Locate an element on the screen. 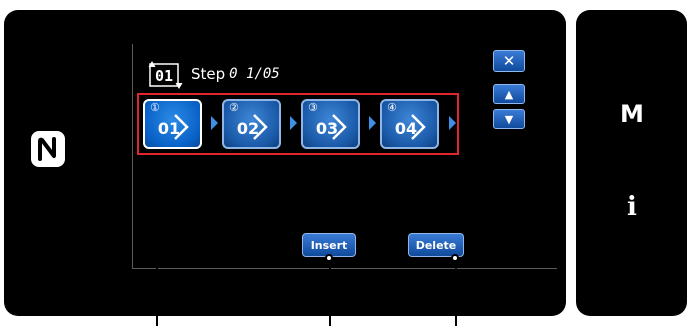 The height and width of the screenshot is (326, 691). arrow-up-icon: ▲ is located at coordinates (509, 94).